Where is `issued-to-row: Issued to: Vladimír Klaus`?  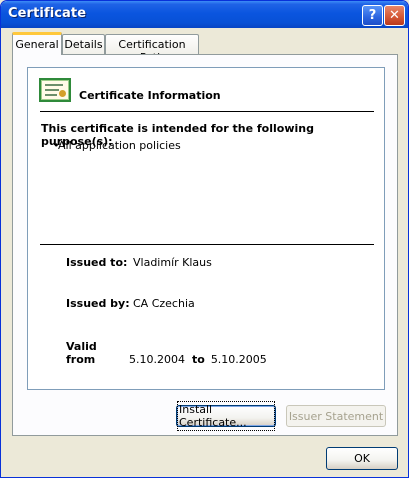 issued-to-row: Issued to: Vladimír Klaus is located at coordinates (139, 262).